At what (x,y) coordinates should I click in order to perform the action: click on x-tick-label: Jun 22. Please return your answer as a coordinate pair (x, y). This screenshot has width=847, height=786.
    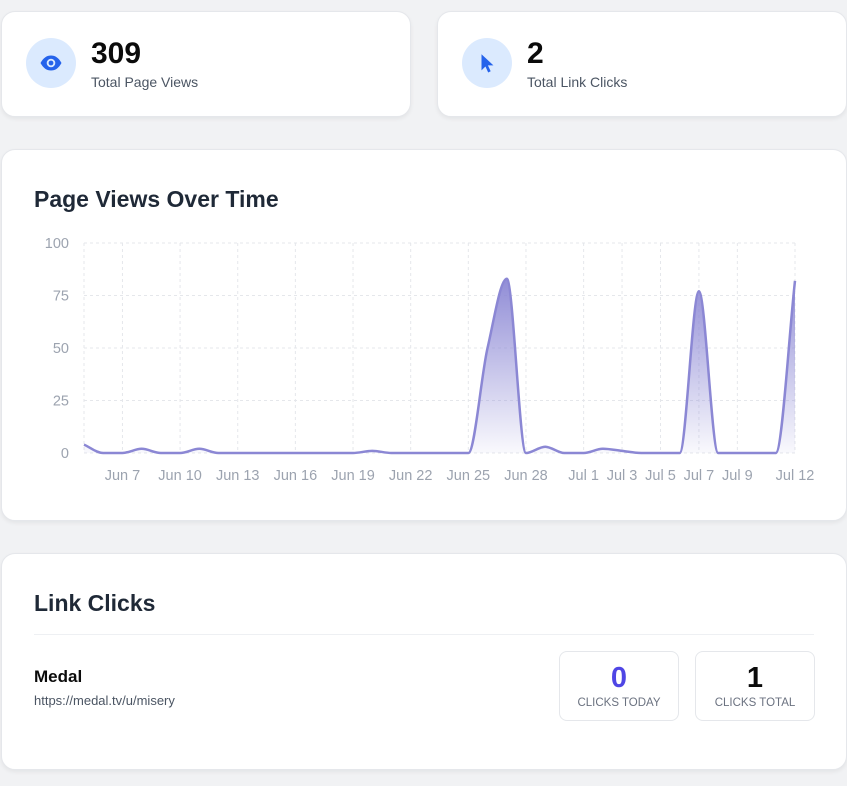
    Looking at the image, I should click on (411, 476).